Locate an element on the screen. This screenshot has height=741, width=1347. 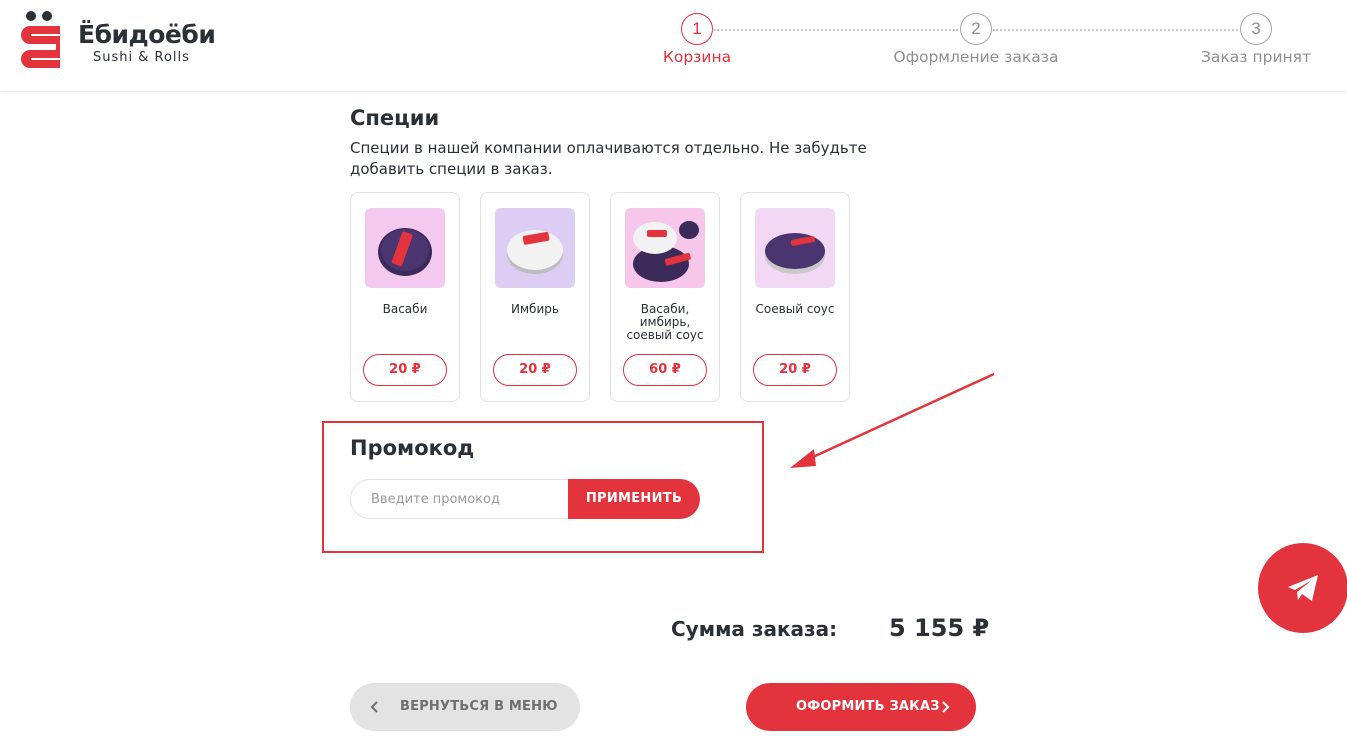
place-order-button: ОФОРМИТЬ ЗАКАЗ is located at coordinates (861, 707).